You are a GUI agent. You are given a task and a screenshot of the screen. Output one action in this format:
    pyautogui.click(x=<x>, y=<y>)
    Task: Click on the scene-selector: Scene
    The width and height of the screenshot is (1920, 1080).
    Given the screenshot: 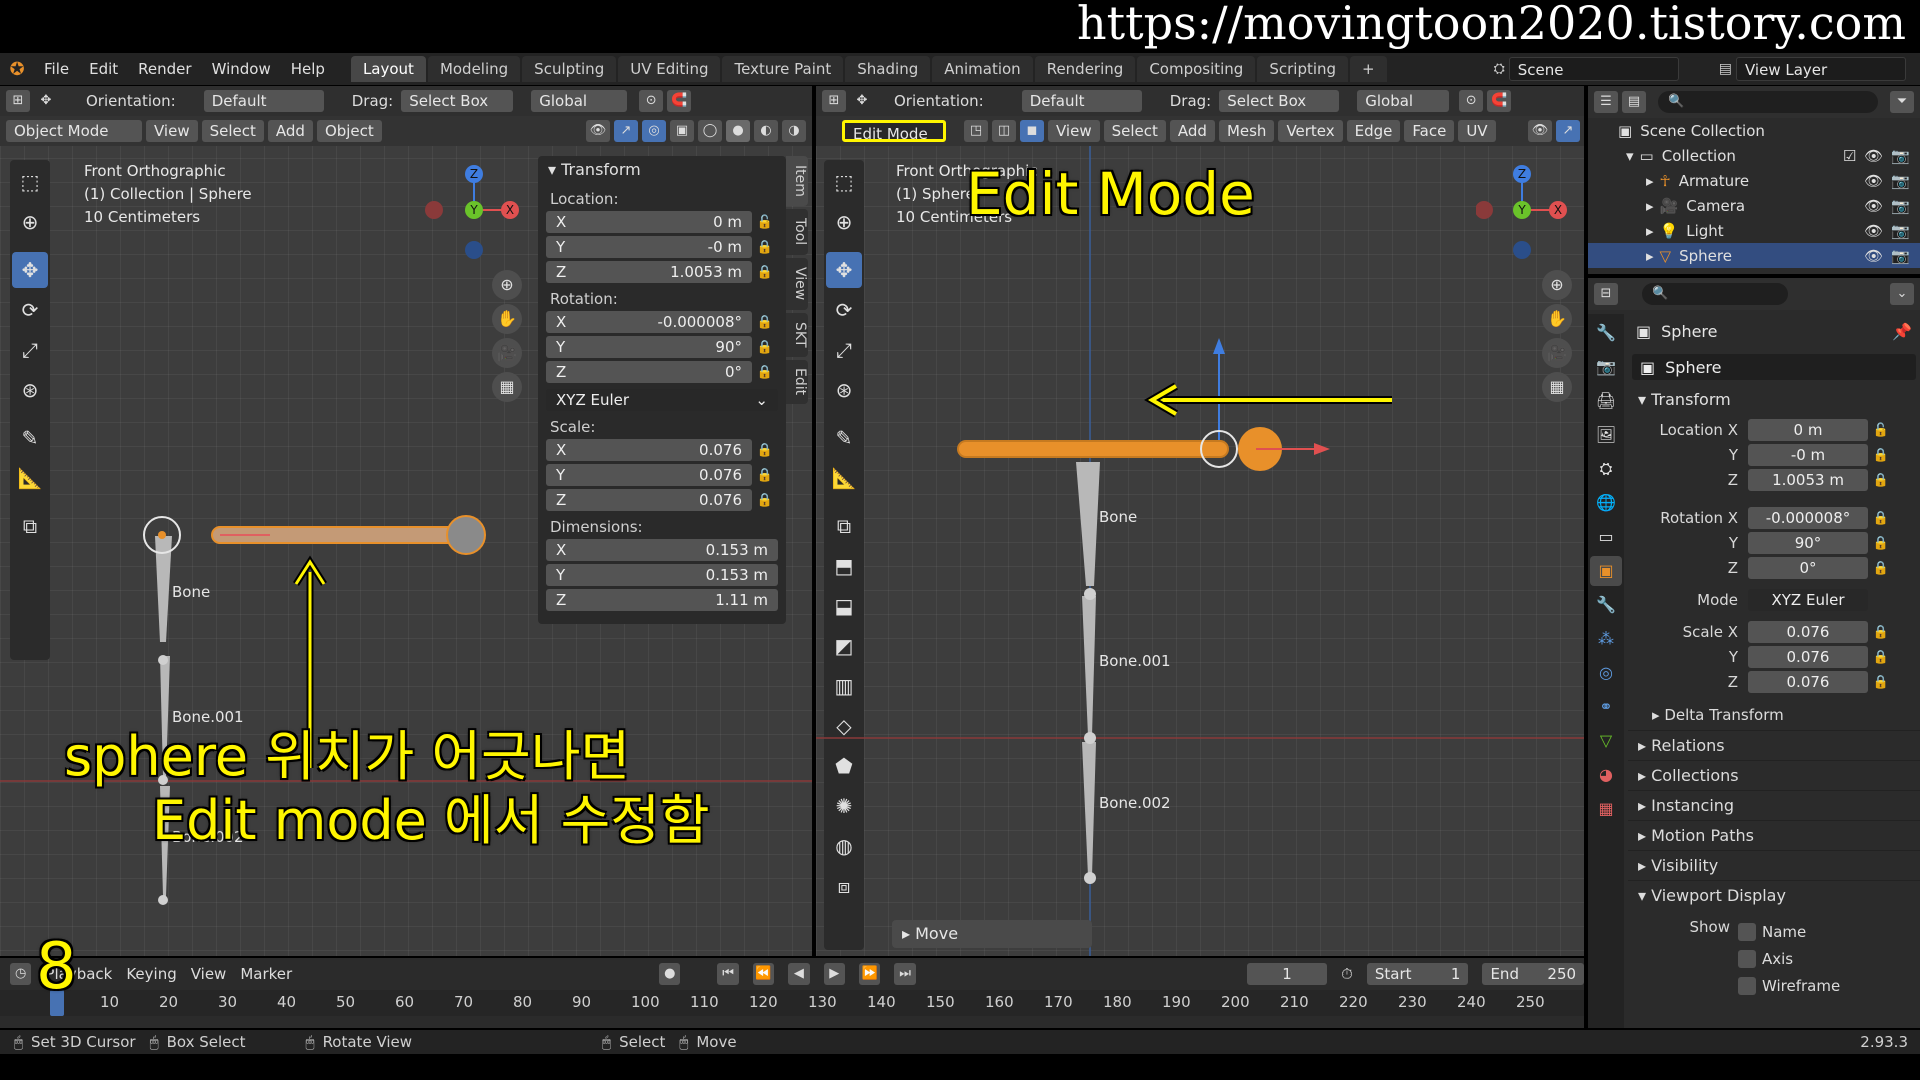 What is the action you would take?
    pyautogui.click(x=1593, y=69)
    